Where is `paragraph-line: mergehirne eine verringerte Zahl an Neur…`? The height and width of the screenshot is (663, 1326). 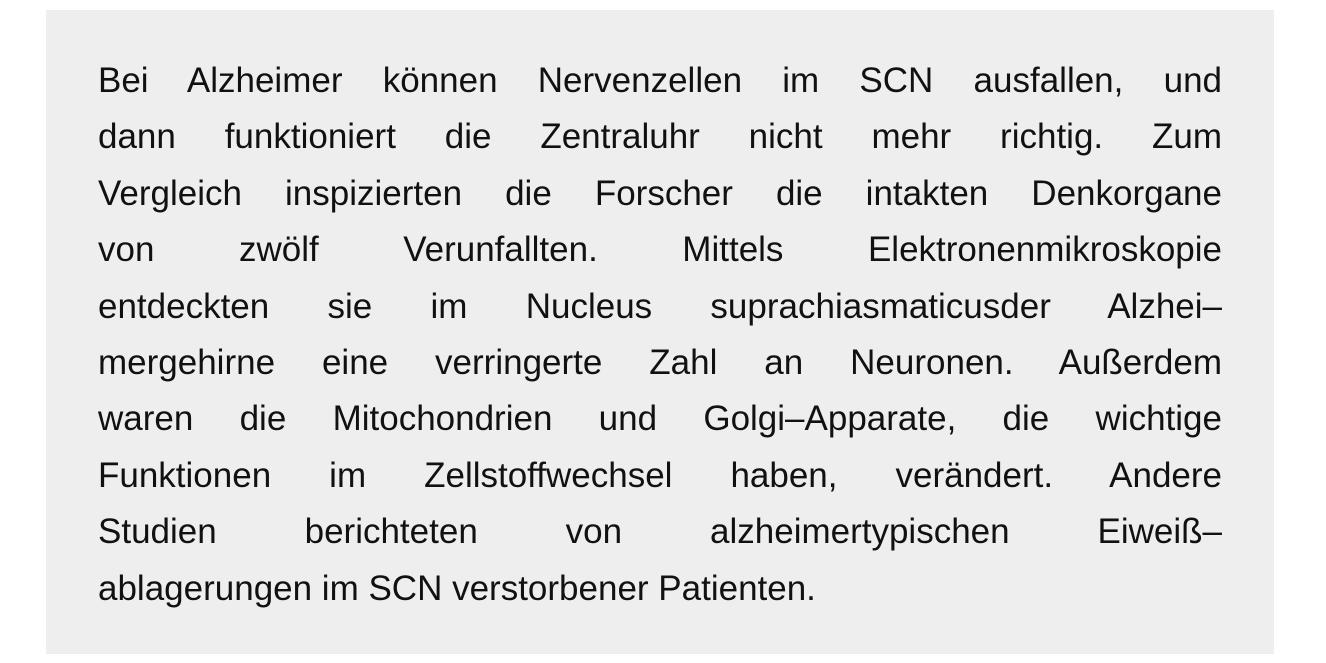 paragraph-line: mergehirne eine verringerte Zahl an Neur… is located at coordinates (660, 362).